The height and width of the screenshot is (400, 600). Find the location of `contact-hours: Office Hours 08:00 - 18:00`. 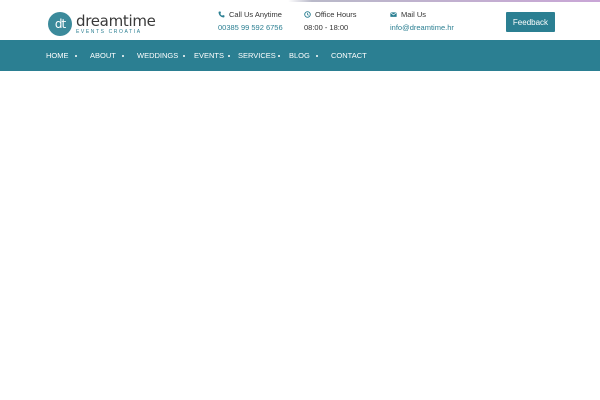

contact-hours: Office Hours 08:00 - 18:00 is located at coordinates (330, 21).